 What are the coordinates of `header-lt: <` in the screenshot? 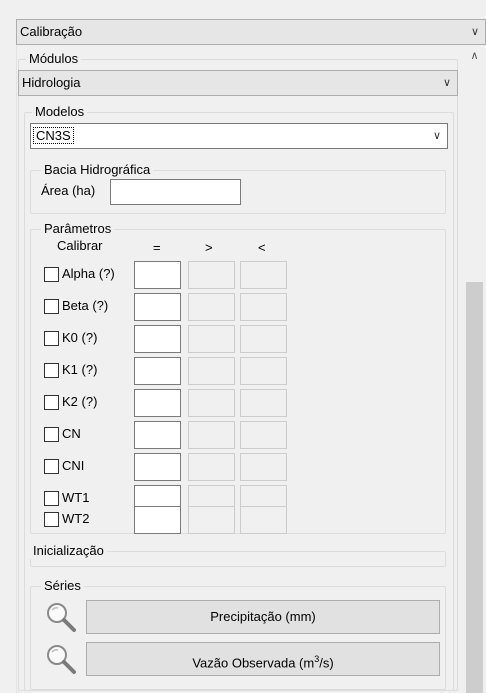 It's located at (262, 247).